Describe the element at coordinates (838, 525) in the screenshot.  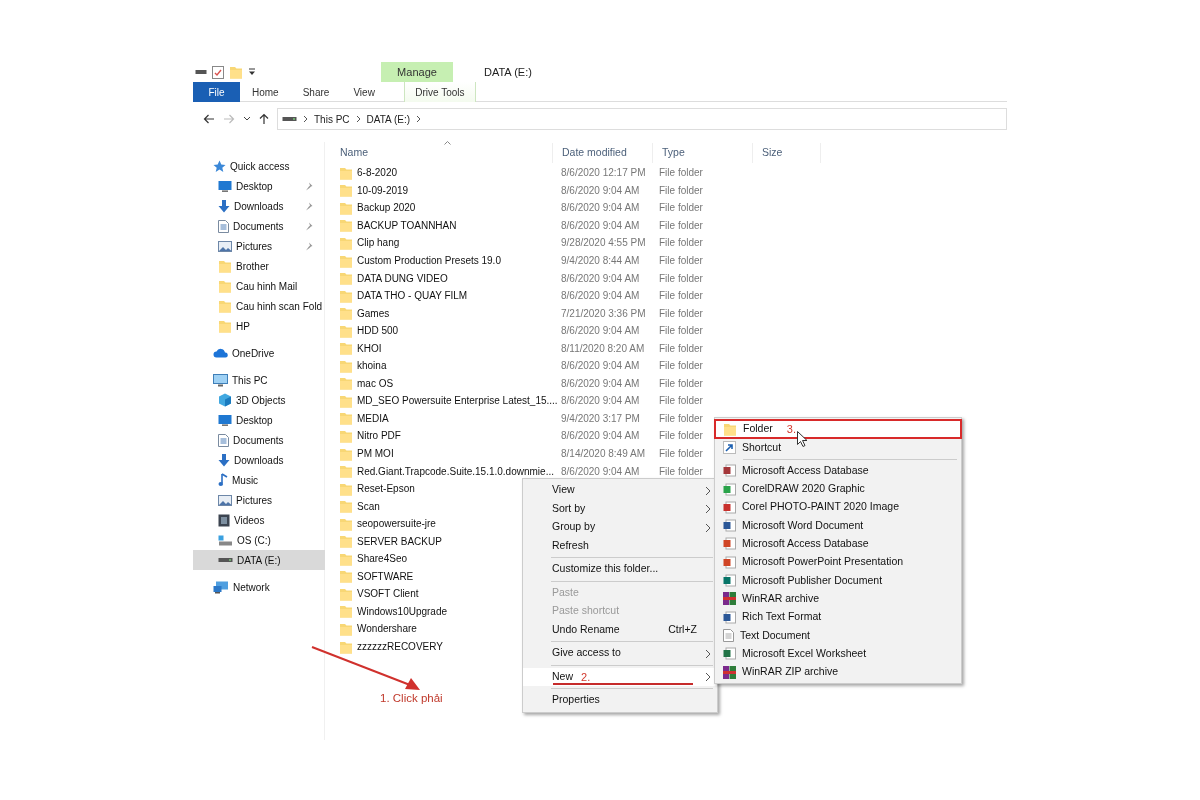
I see `menu-item: Microsoft Word Document` at that location.